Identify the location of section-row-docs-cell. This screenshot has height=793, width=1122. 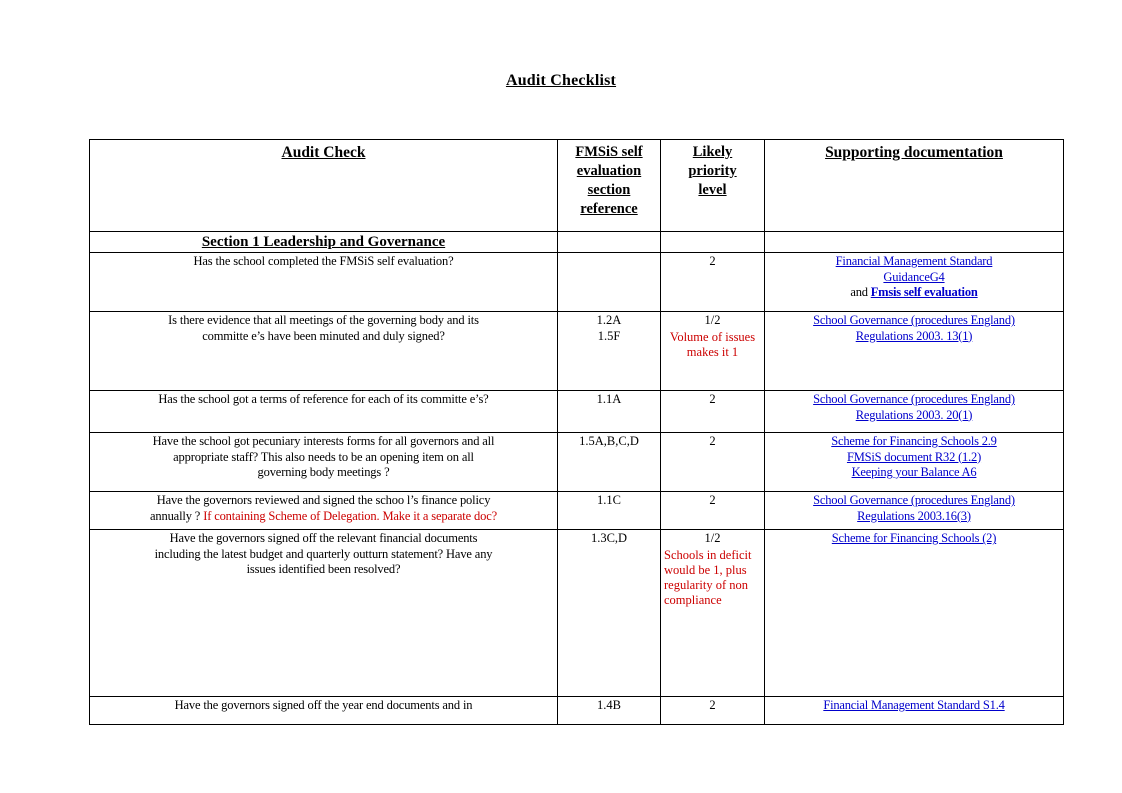
(914, 242).